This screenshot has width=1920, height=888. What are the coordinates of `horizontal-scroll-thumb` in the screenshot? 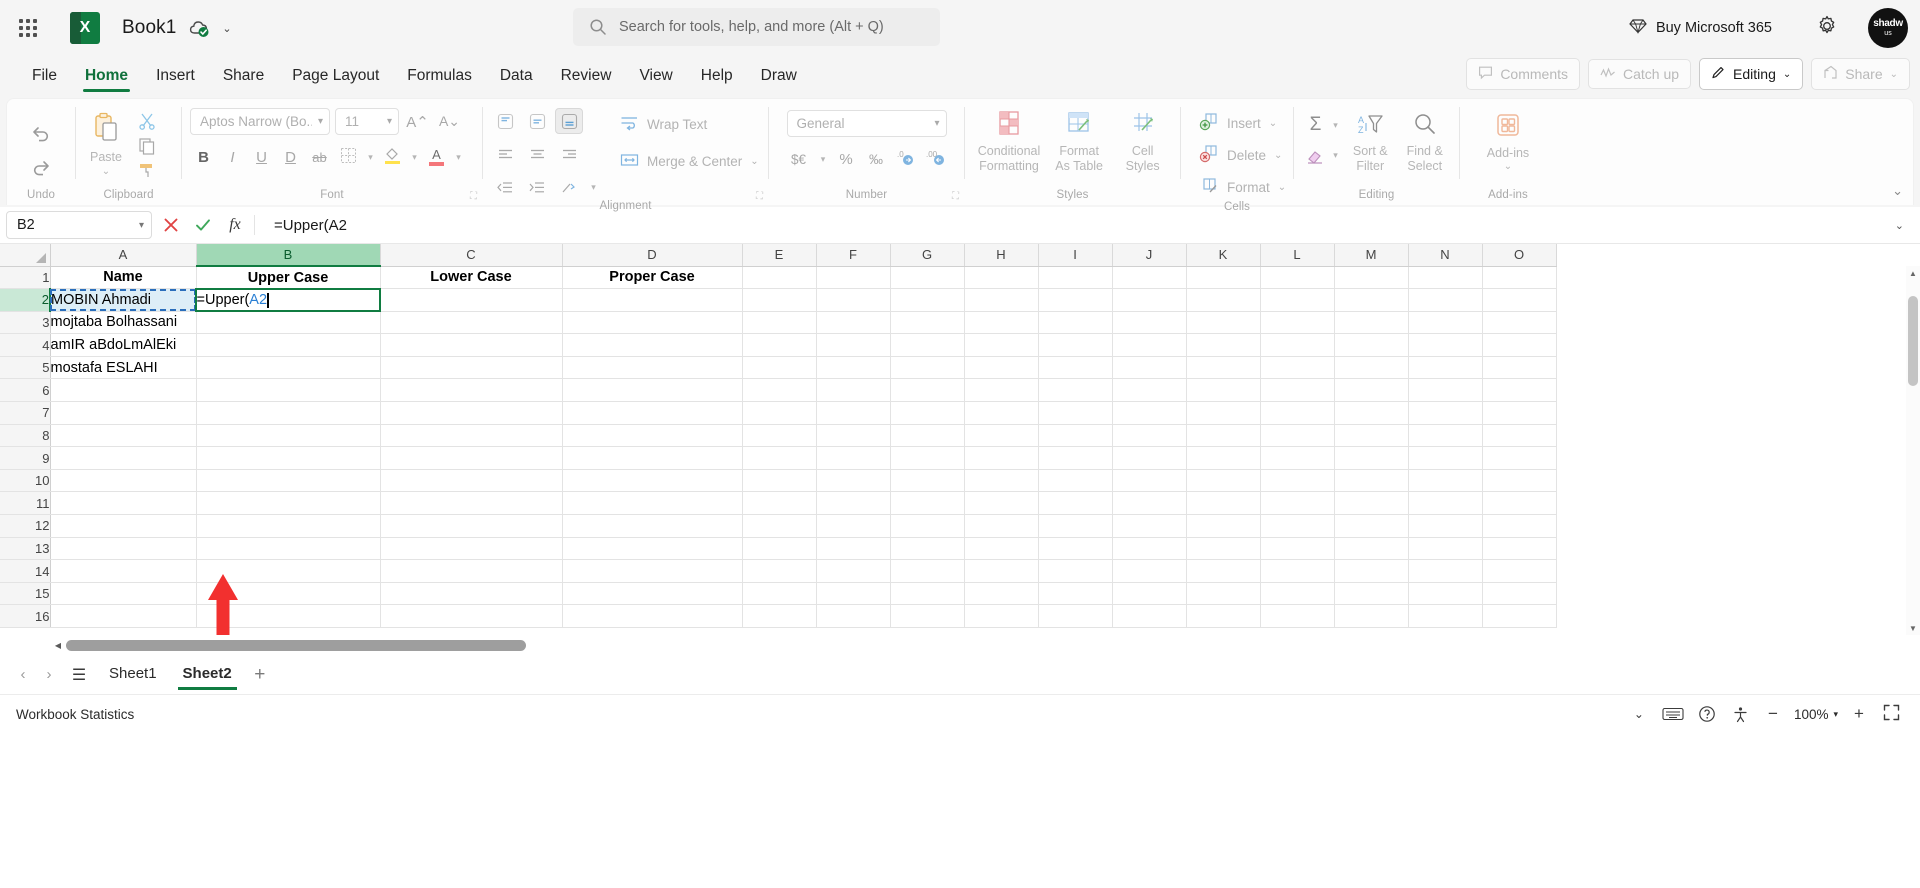 It's located at (296, 645).